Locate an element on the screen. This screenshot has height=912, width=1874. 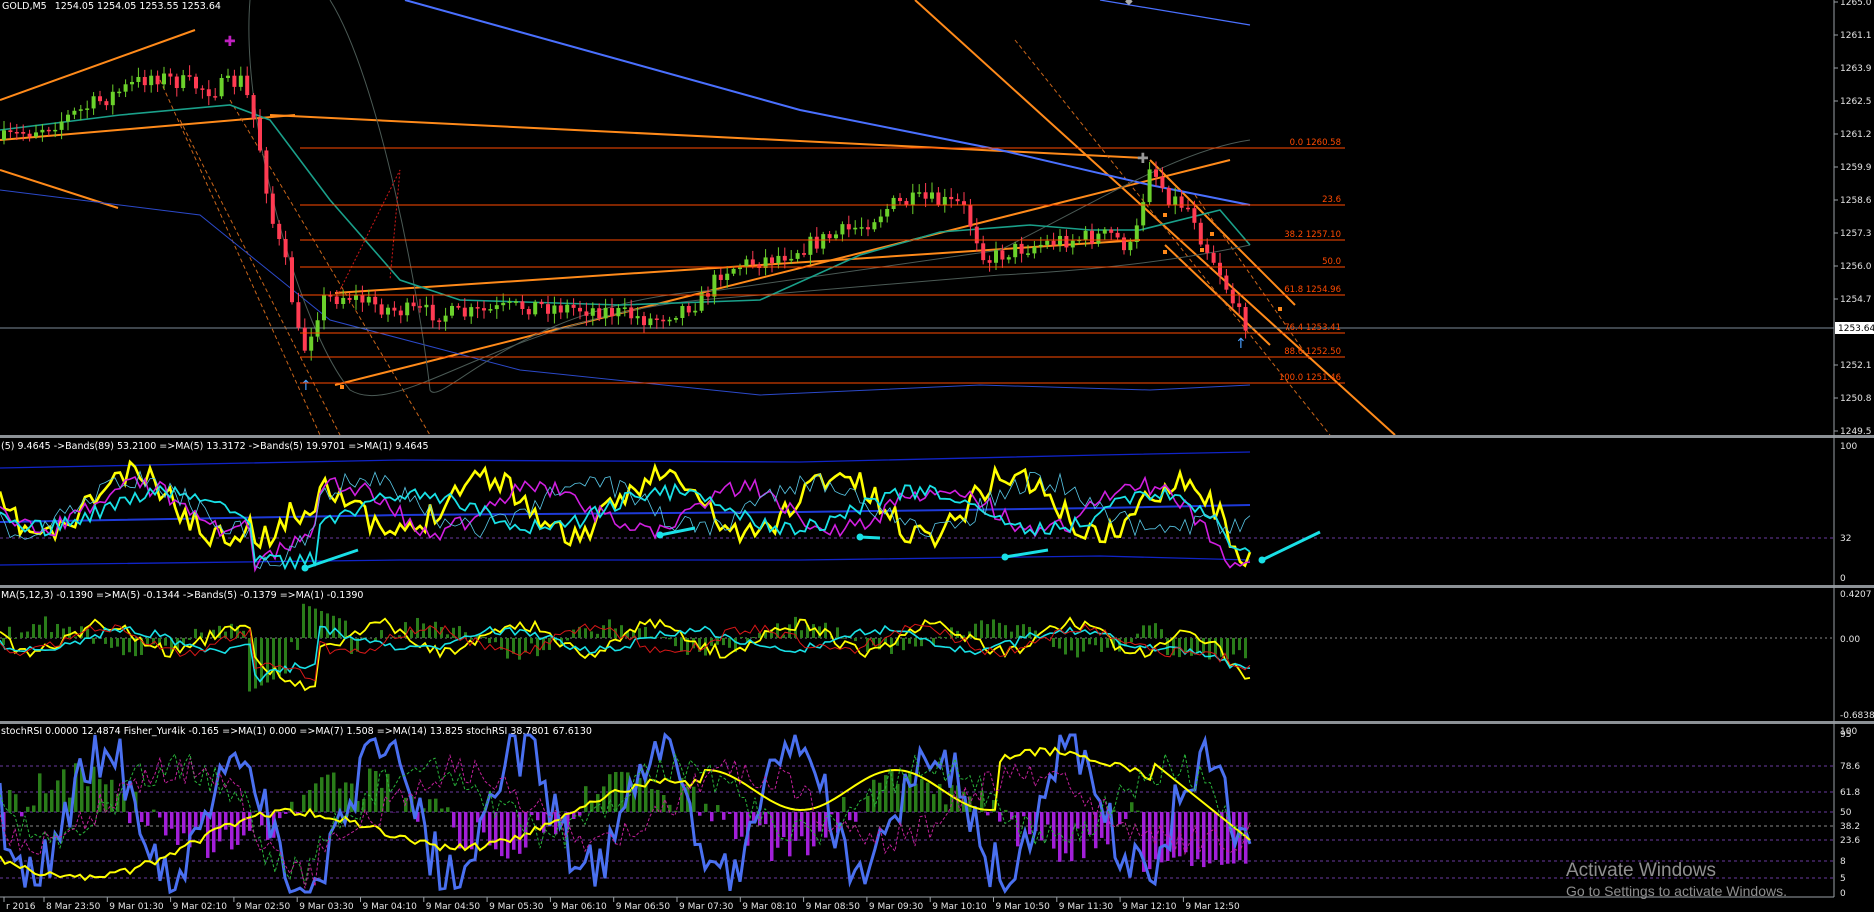
time-tick-label: 9 Mar 09:30 is located at coordinates (896, 907).